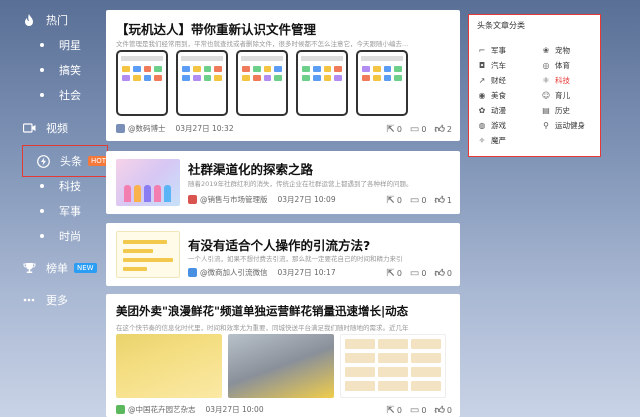  What do you see at coordinates (482, 125) in the screenshot?
I see `gamepad-icon: ◍` at bounding box center [482, 125].